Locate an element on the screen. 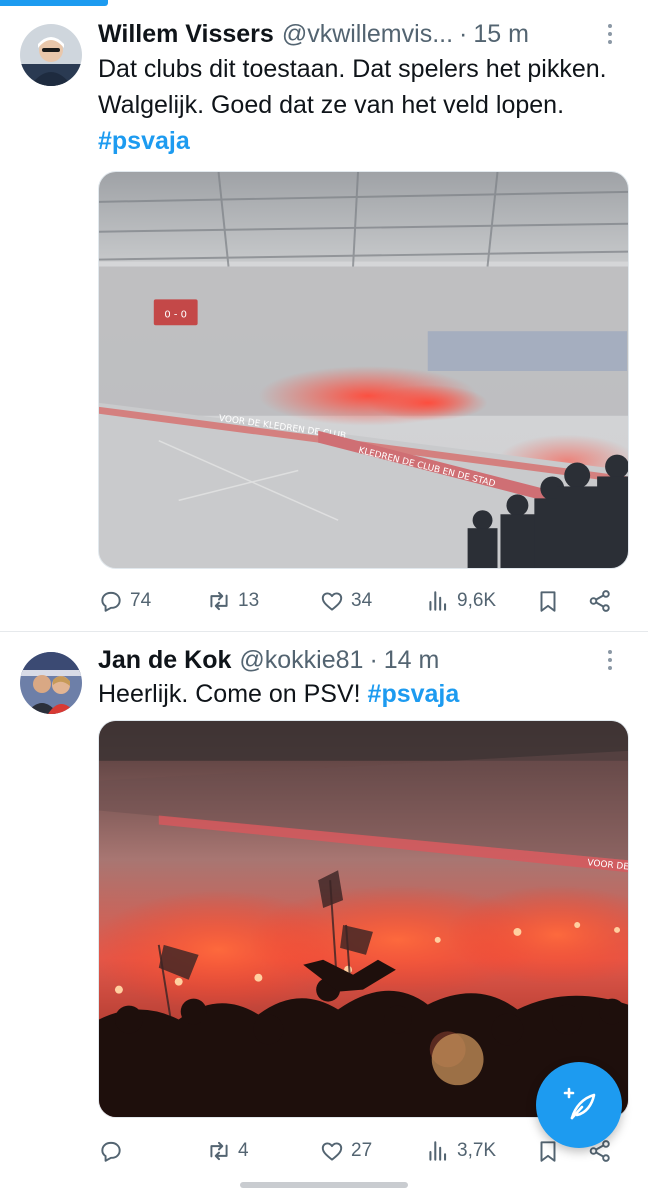  reply-count: 74 is located at coordinates (141, 600).